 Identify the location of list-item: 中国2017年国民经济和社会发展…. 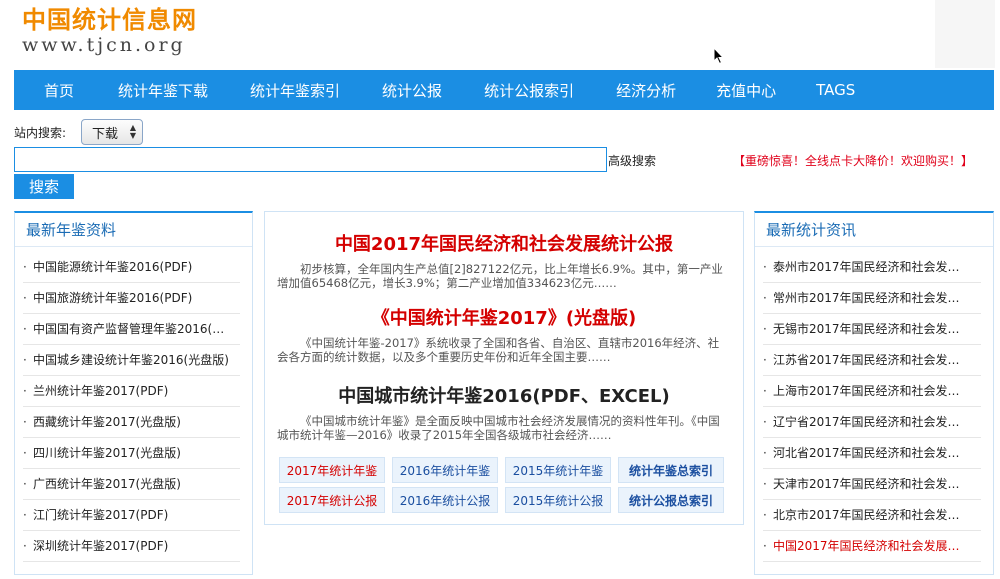
(872, 546).